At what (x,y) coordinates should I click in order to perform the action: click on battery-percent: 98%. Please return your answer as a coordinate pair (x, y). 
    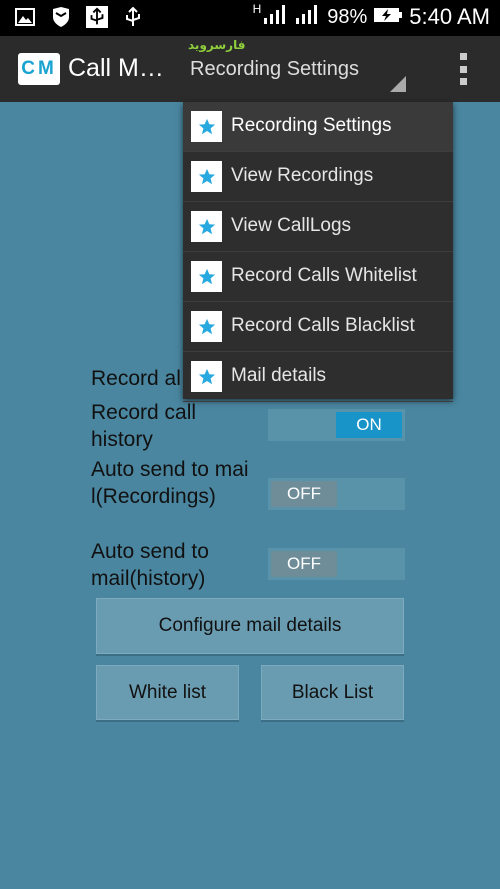
    Looking at the image, I should click on (347, 16).